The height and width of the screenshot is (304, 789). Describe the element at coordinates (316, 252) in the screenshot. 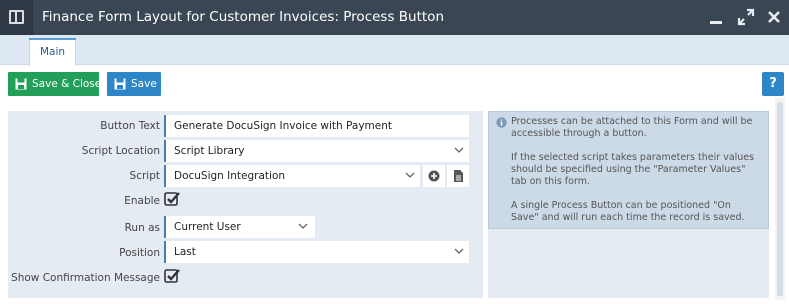

I see `position-select: Last` at that location.